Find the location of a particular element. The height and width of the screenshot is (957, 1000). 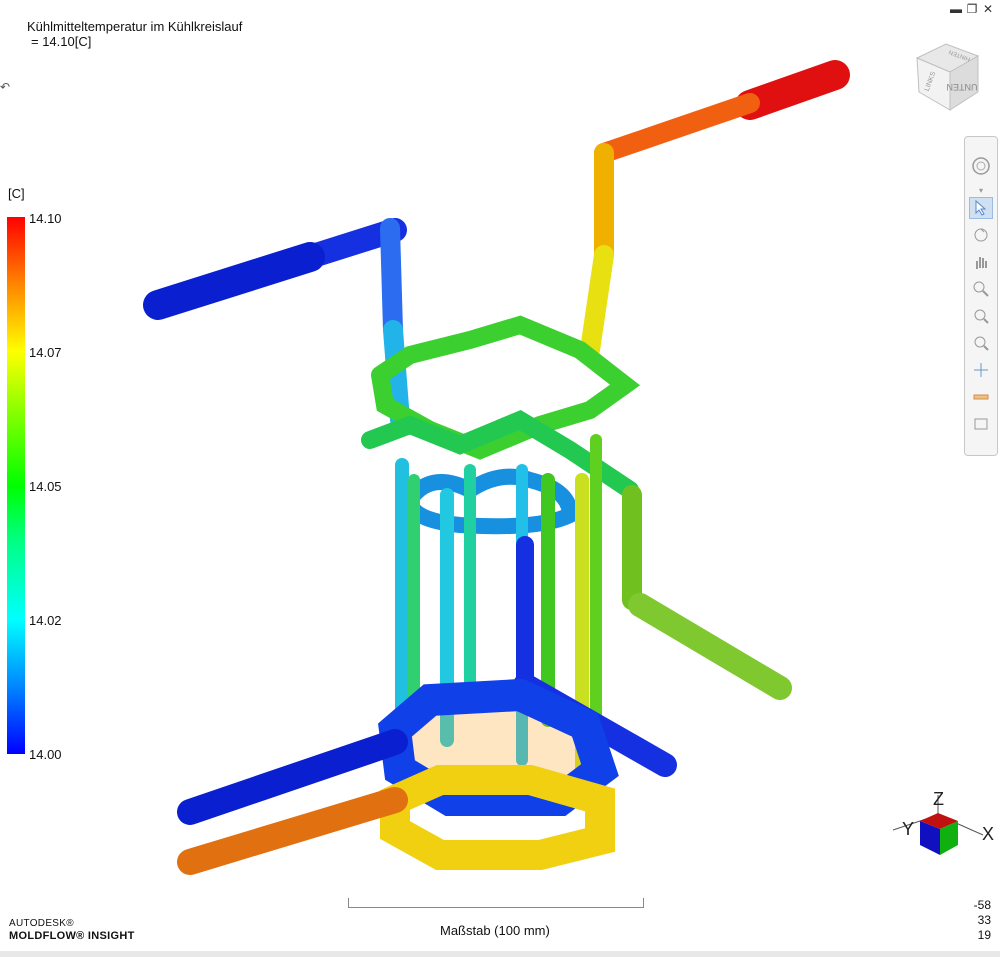

measure-icon is located at coordinates (981, 397).